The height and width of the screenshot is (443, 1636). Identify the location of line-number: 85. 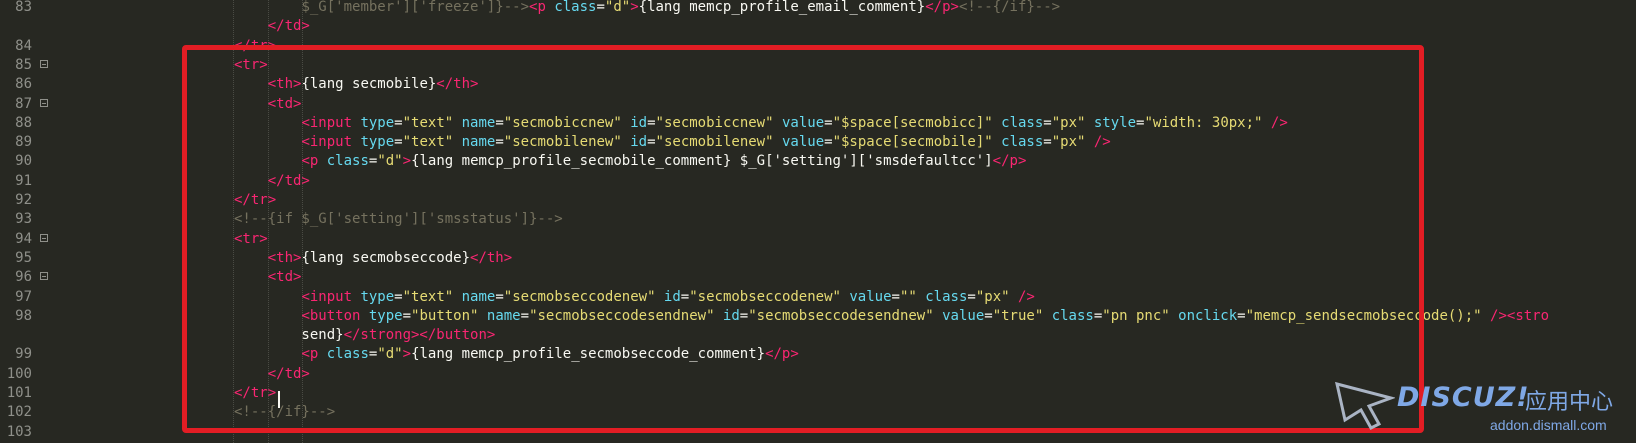
(23, 64).